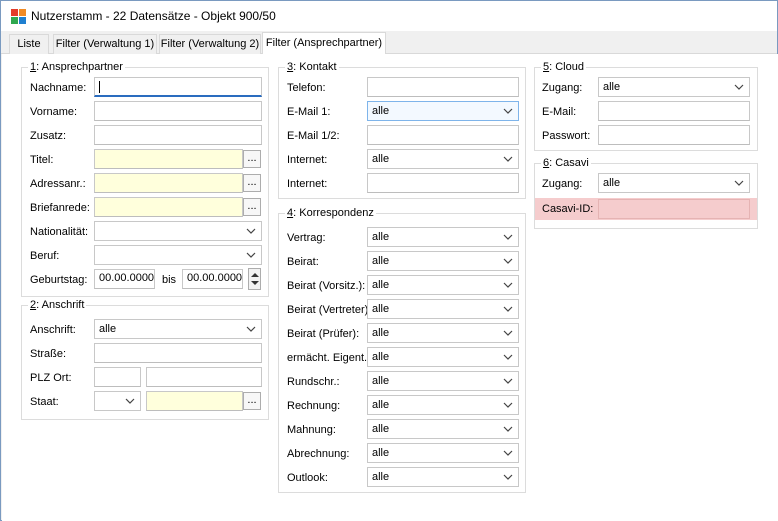 Image resolution: width=778 pixels, height=521 pixels. Describe the element at coordinates (53, 330) in the screenshot. I see `anschrift-label: Anschrift:` at that location.